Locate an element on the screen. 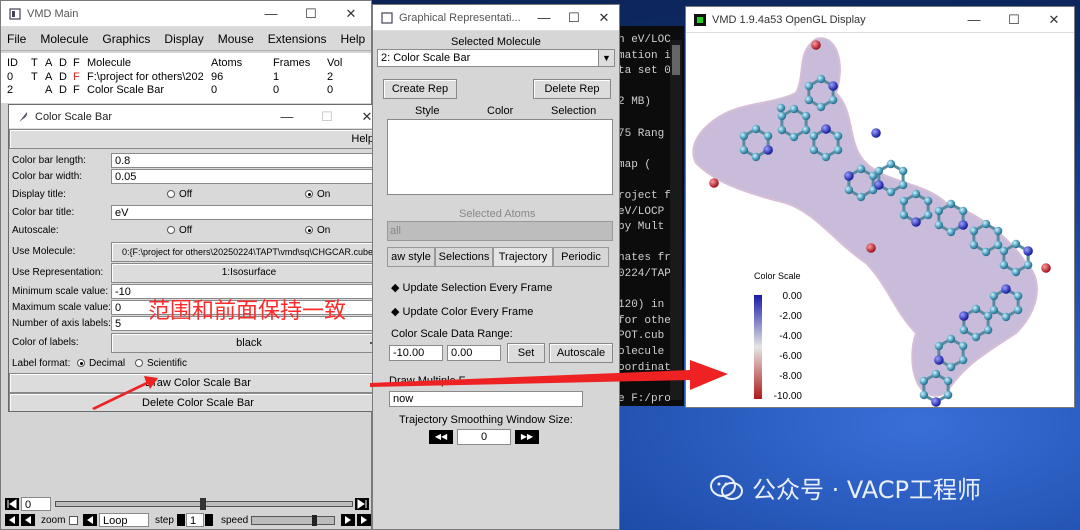 This screenshot has width=1080, height=530. menu-help: Help is located at coordinates (353, 39).